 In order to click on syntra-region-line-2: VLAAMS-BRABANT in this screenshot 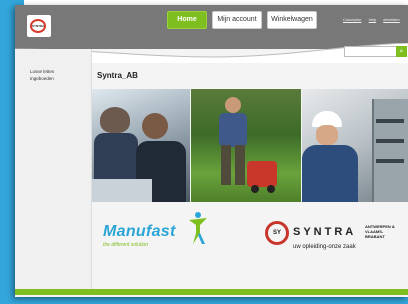, I will do `click(375, 234)`.